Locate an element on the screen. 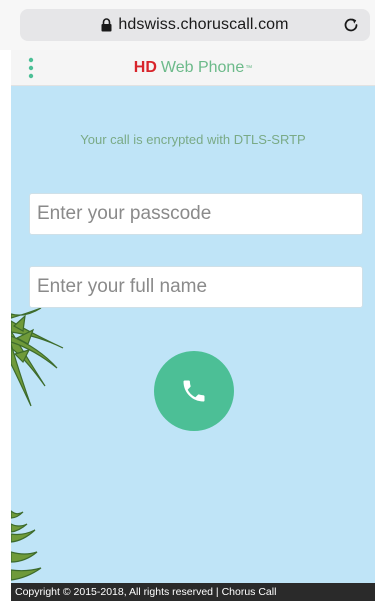 The image size is (375, 601). browser-chrome: hdswiss.choruscall.com is located at coordinates (187, 25).